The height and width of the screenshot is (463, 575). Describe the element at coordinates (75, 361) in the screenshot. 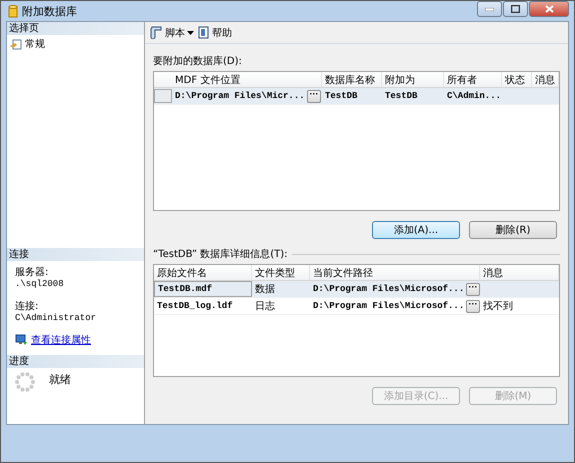

I see `section-header: 进度` at that location.